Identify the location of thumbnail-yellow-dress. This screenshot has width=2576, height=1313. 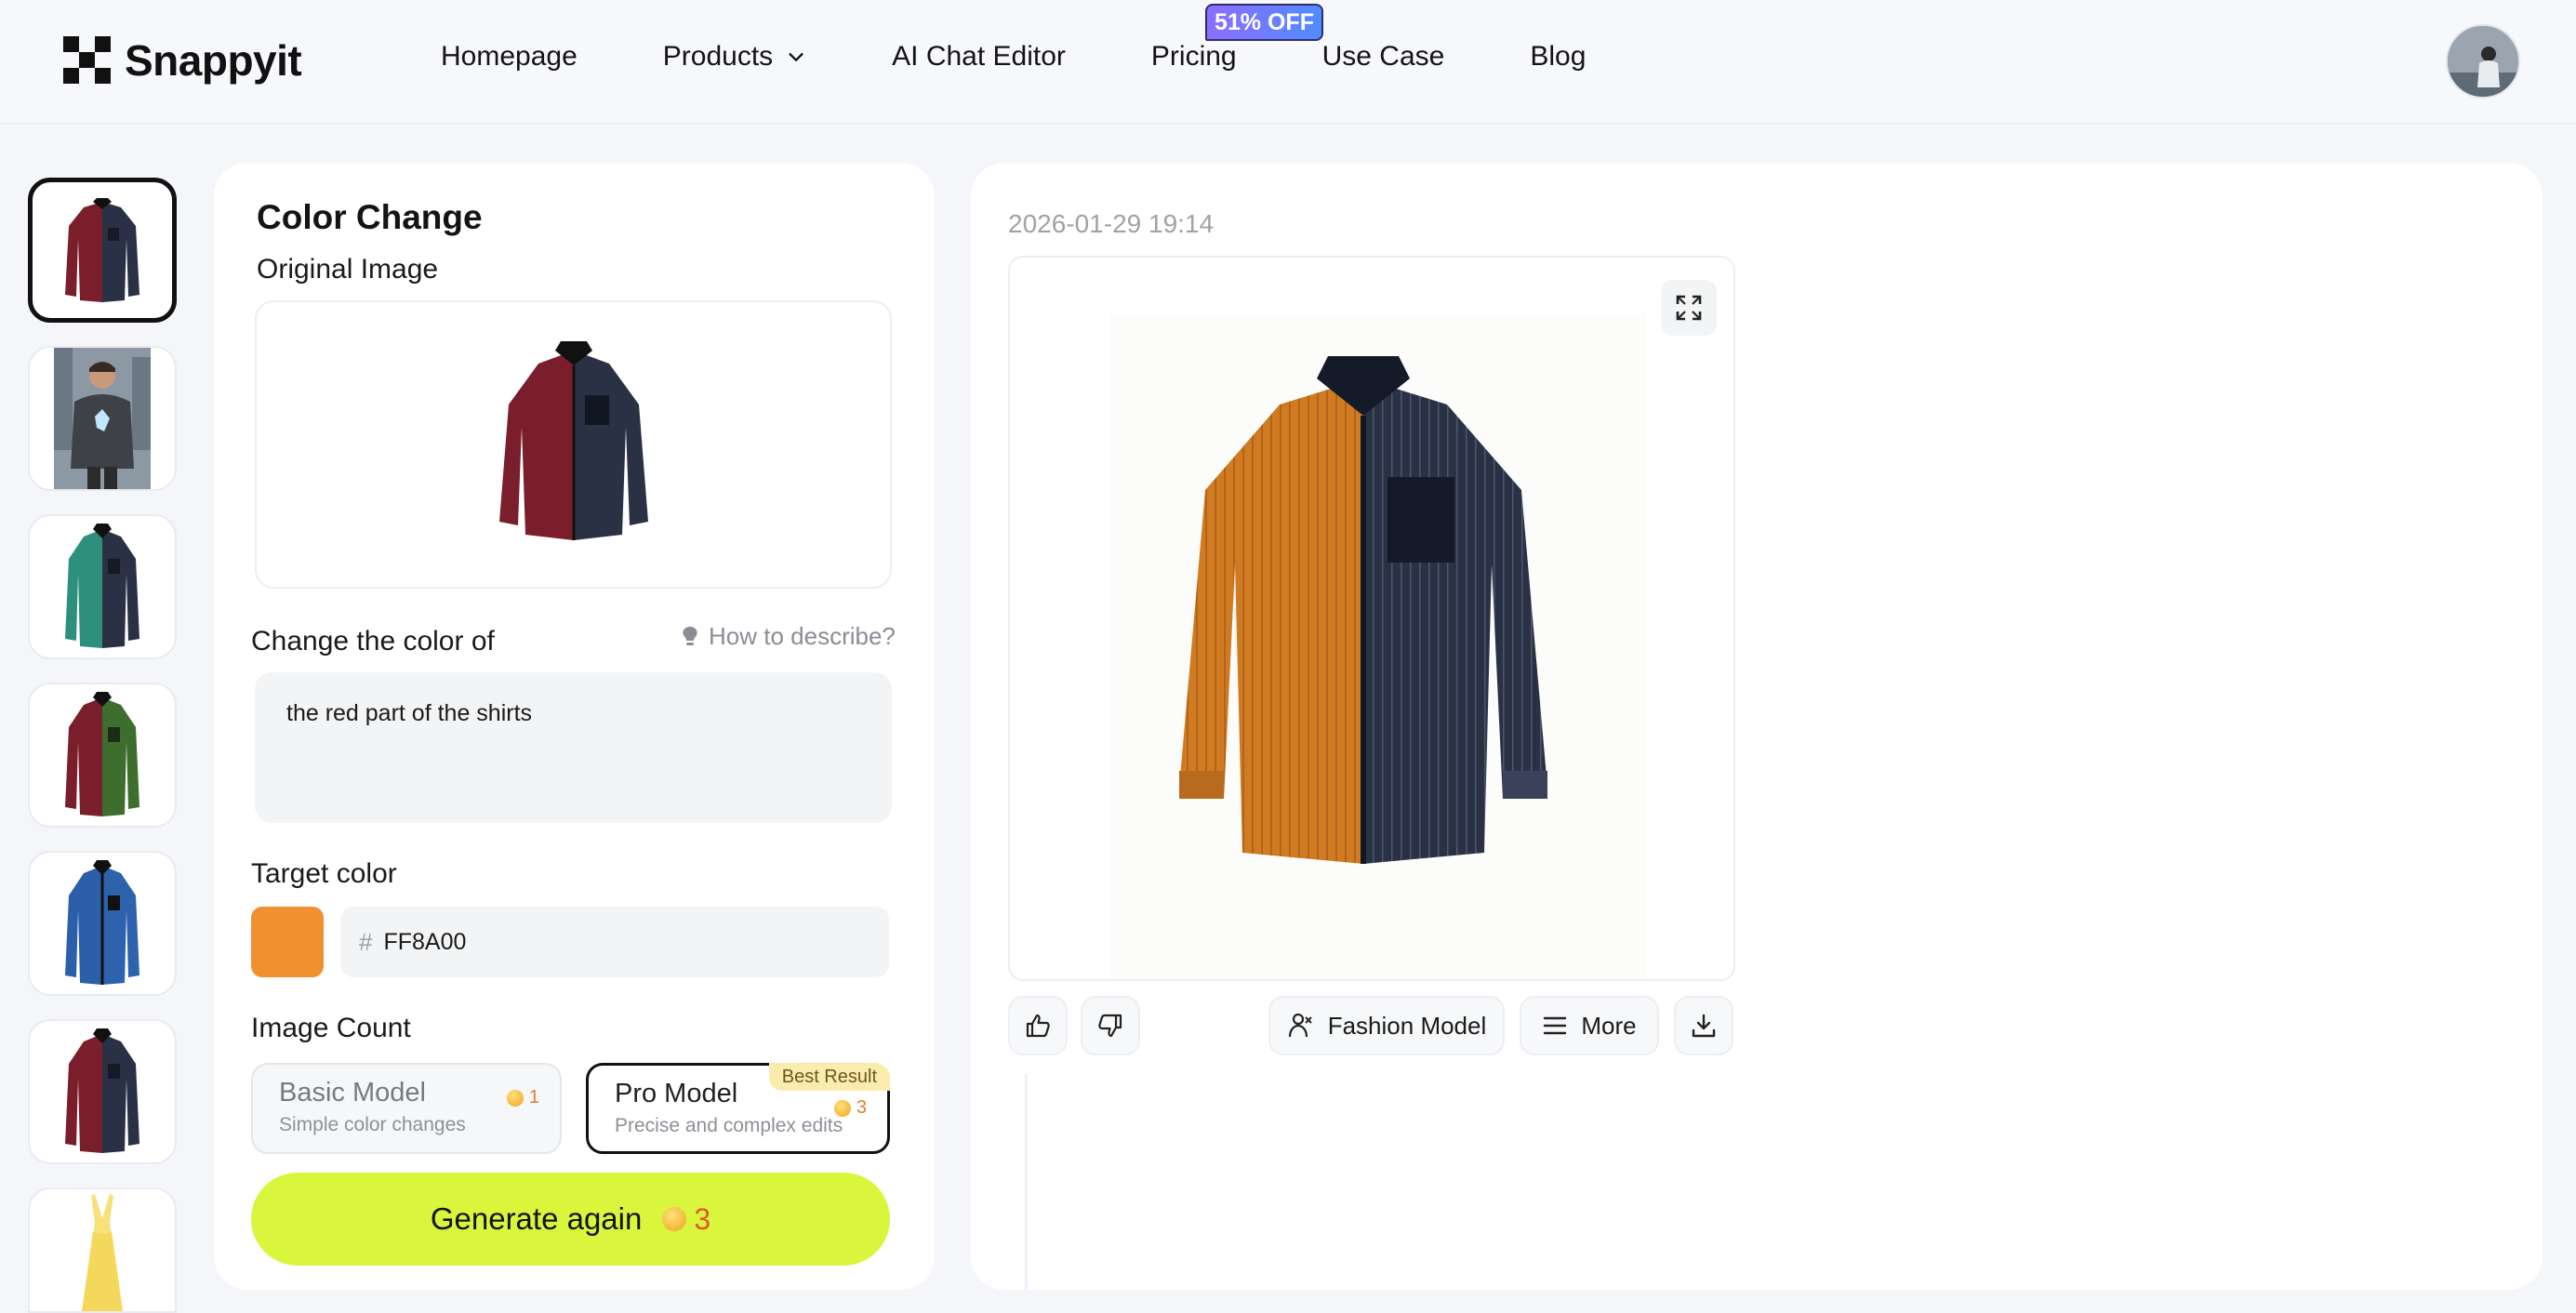
(102, 1250).